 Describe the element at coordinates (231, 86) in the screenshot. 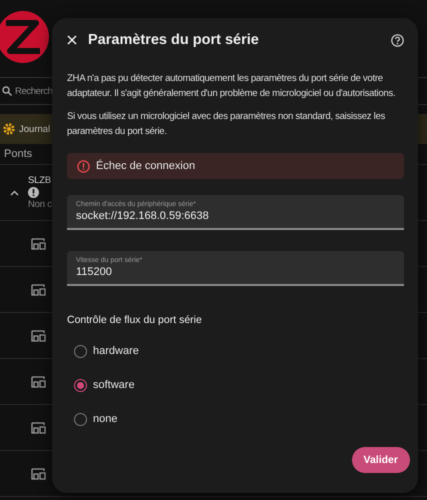

I see `description-text: ZHA n'a pas pu détecter automatiquement les paramètres du port série de votre adaptateur. Il s'agit généralement d'un problème de micrologiciel ou d'autorisations.` at that location.